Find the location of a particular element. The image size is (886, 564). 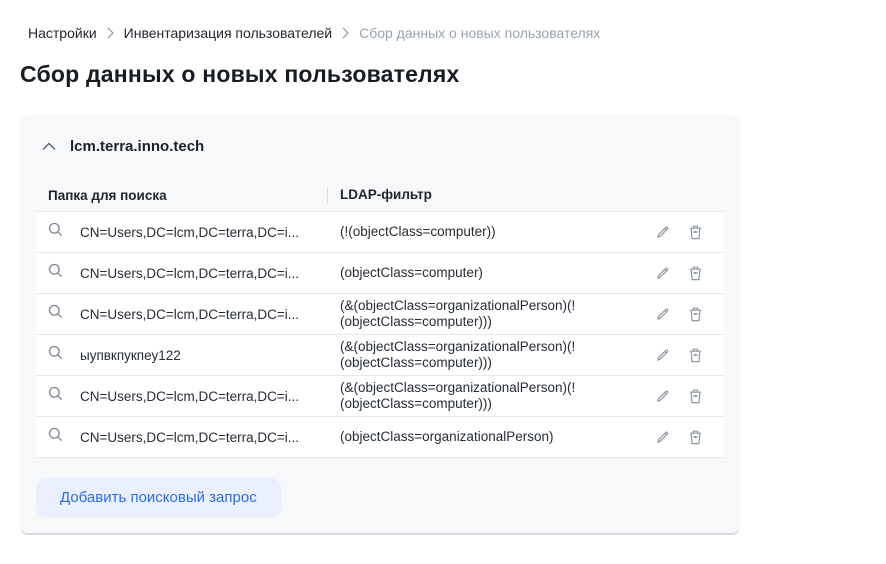

ldap-filter-text: (!(objectClass=computer)) is located at coordinates (418, 231).